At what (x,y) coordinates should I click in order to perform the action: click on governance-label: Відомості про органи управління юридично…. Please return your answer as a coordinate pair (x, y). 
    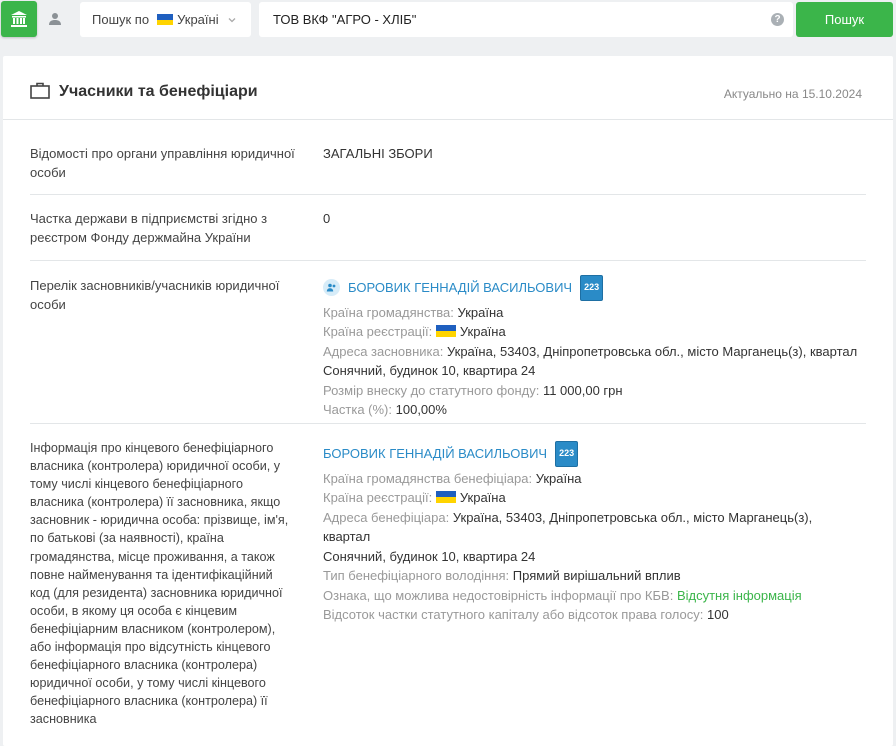
    Looking at the image, I should click on (162, 163).